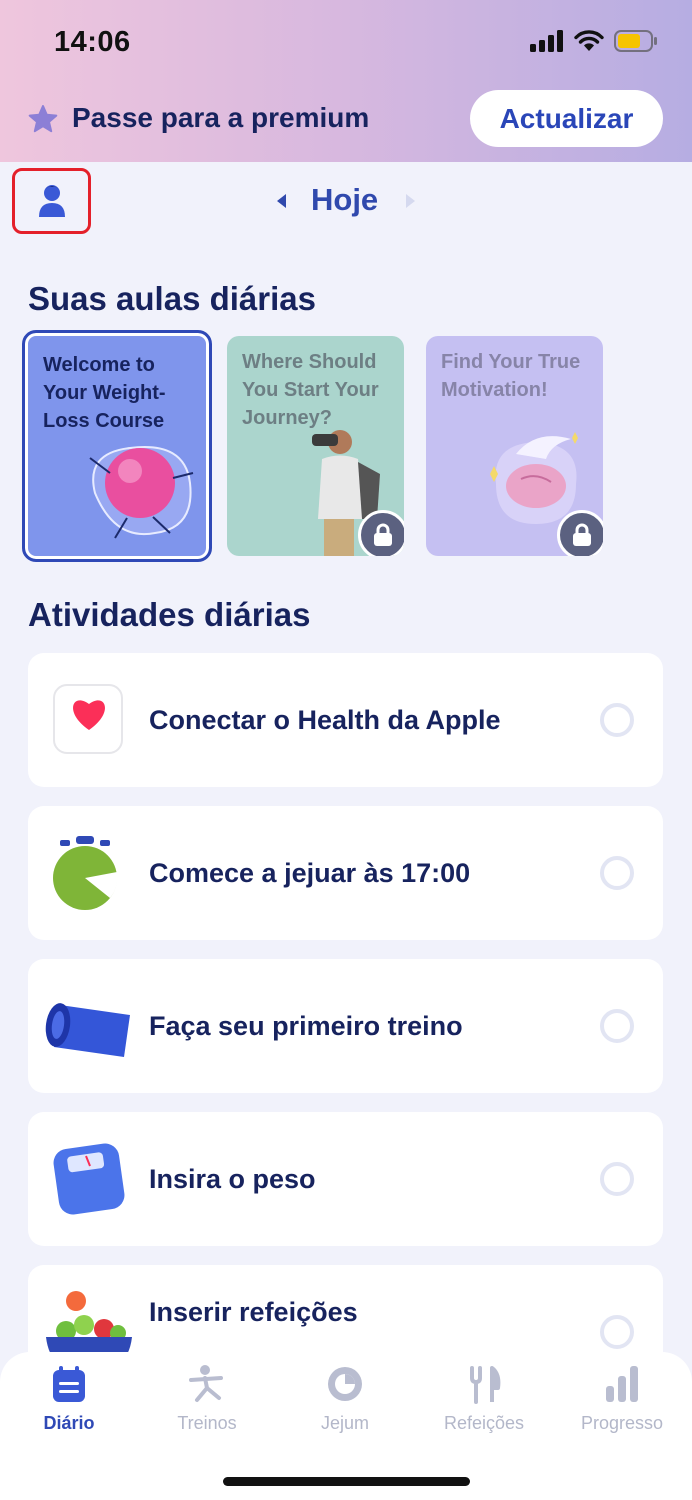  What do you see at coordinates (511, 376) in the screenshot?
I see `lesson-title: Find Your True Motivation!` at bounding box center [511, 376].